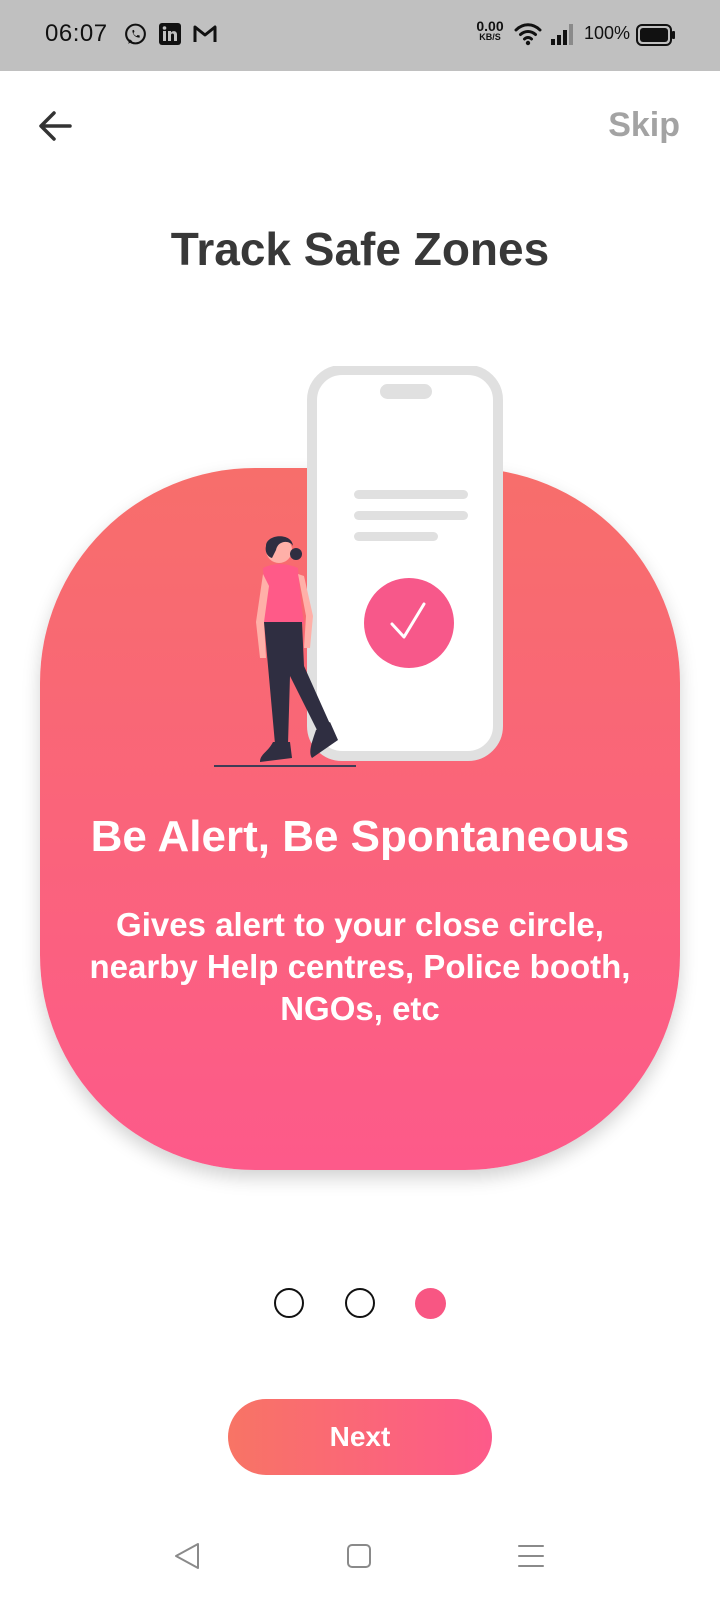  Describe the element at coordinates (360, 35) in the screenshot. I see `status-bar: 06:07 0.00 KB/S 100%` at that location.